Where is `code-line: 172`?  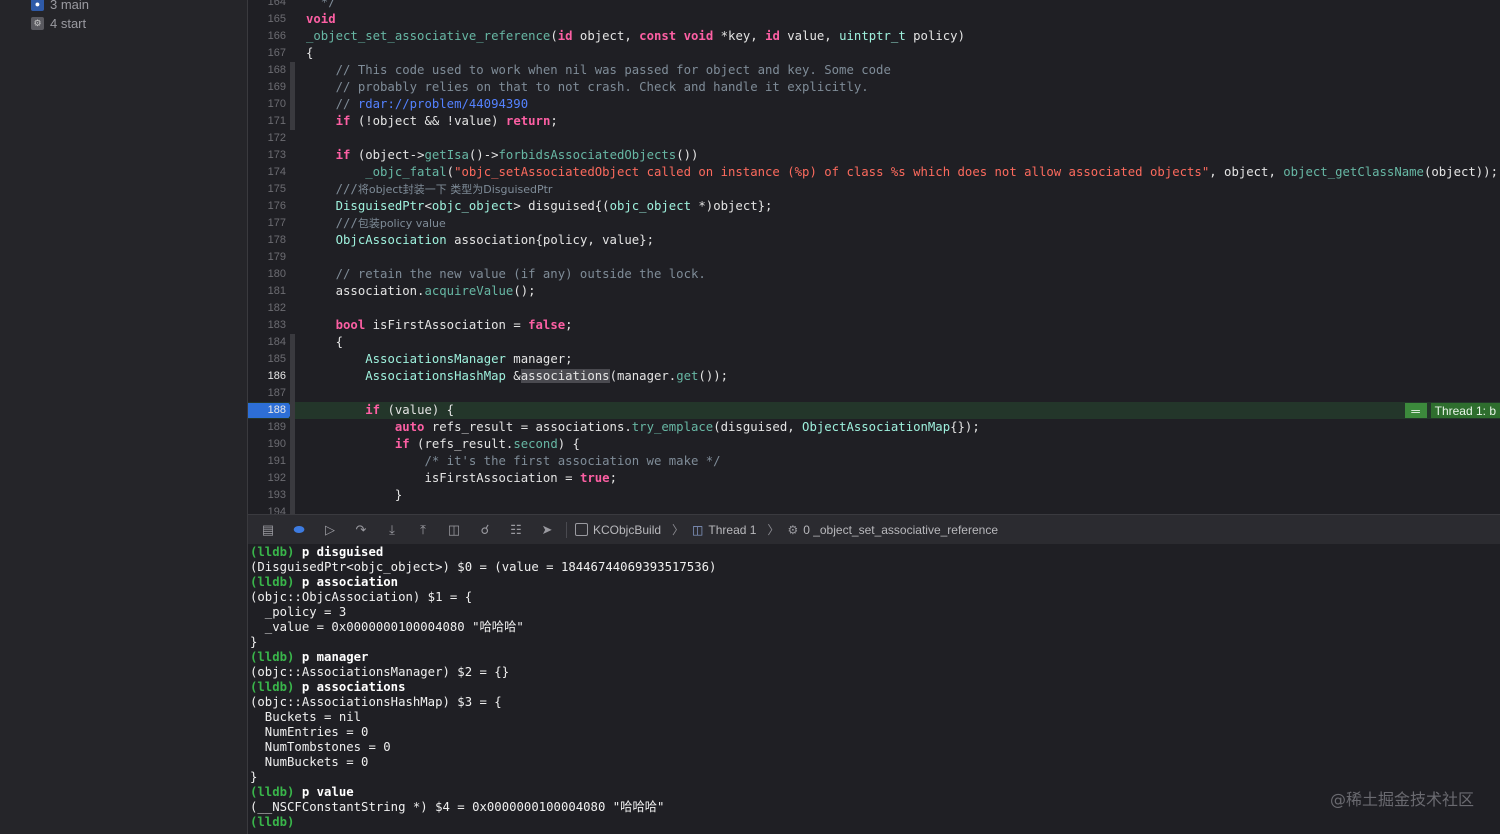 code-line: 172 is located at coordinates (874, 138).